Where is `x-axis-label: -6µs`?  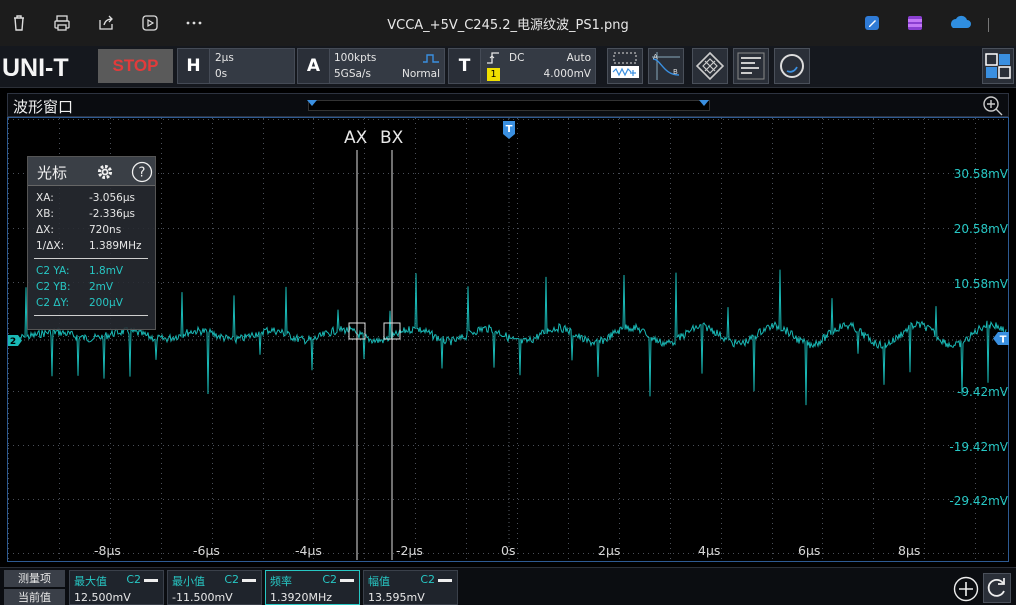 x-axis-label: -6µs is located at coordinates (206, 550).